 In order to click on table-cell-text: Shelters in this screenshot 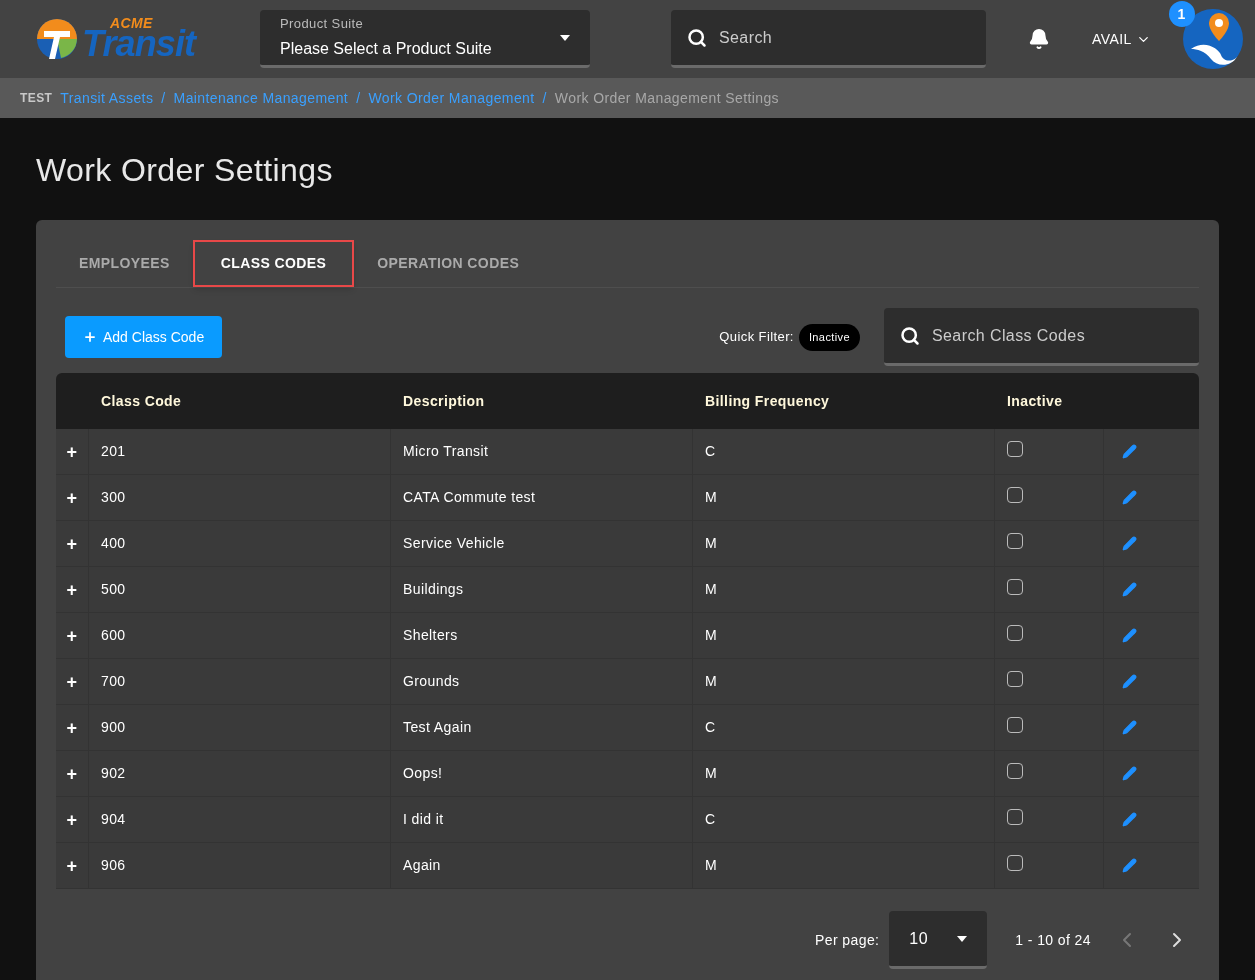, I will do `click(430, 635)`.